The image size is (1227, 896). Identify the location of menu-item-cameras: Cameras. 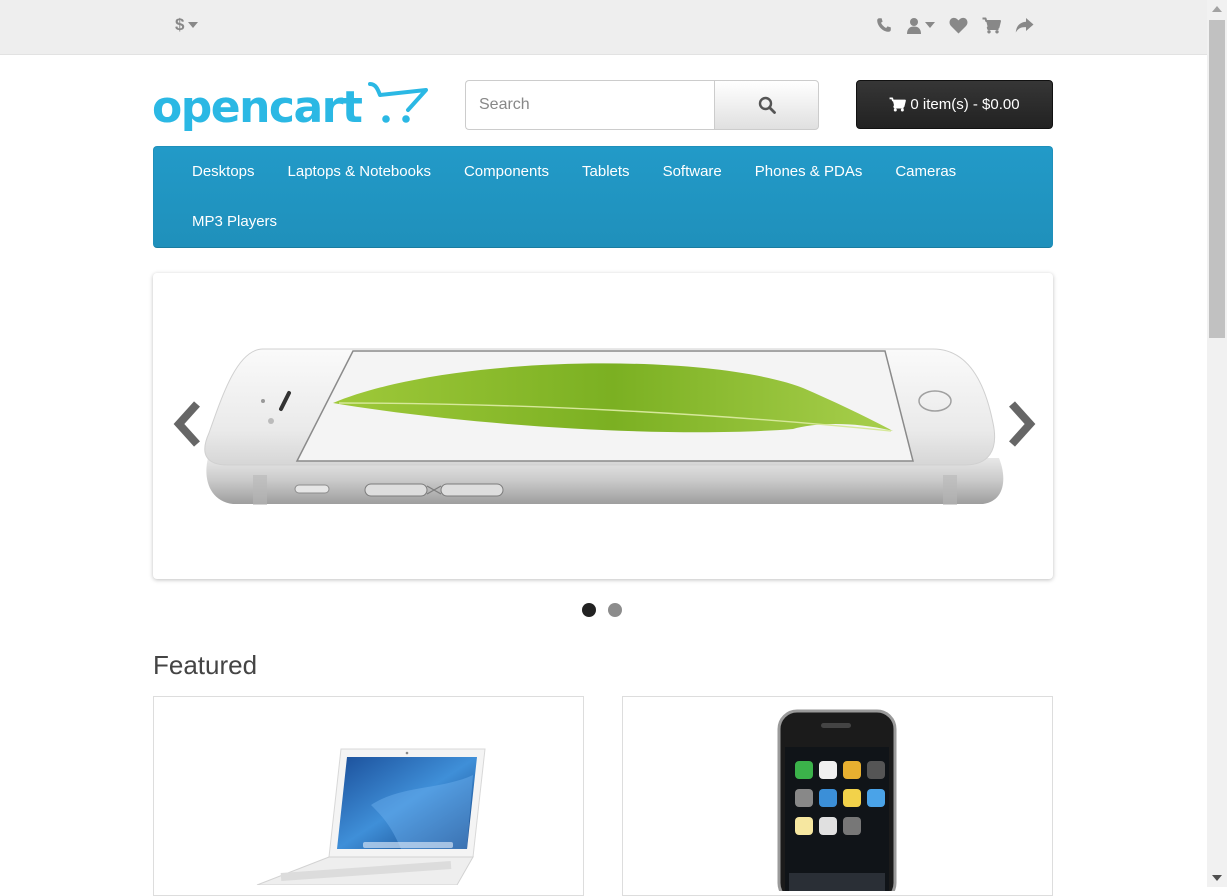
(925, 172).